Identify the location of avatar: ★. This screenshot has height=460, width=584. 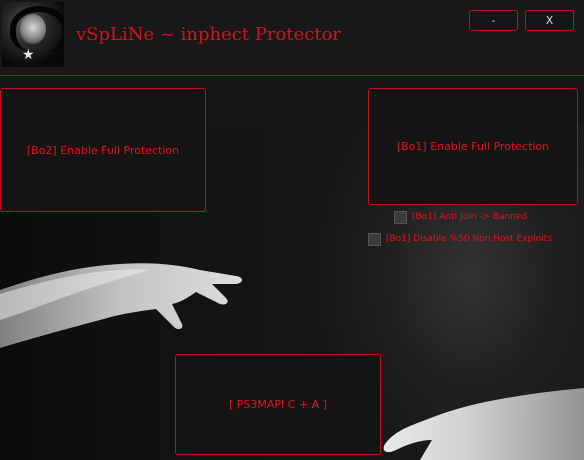
(33, 34).